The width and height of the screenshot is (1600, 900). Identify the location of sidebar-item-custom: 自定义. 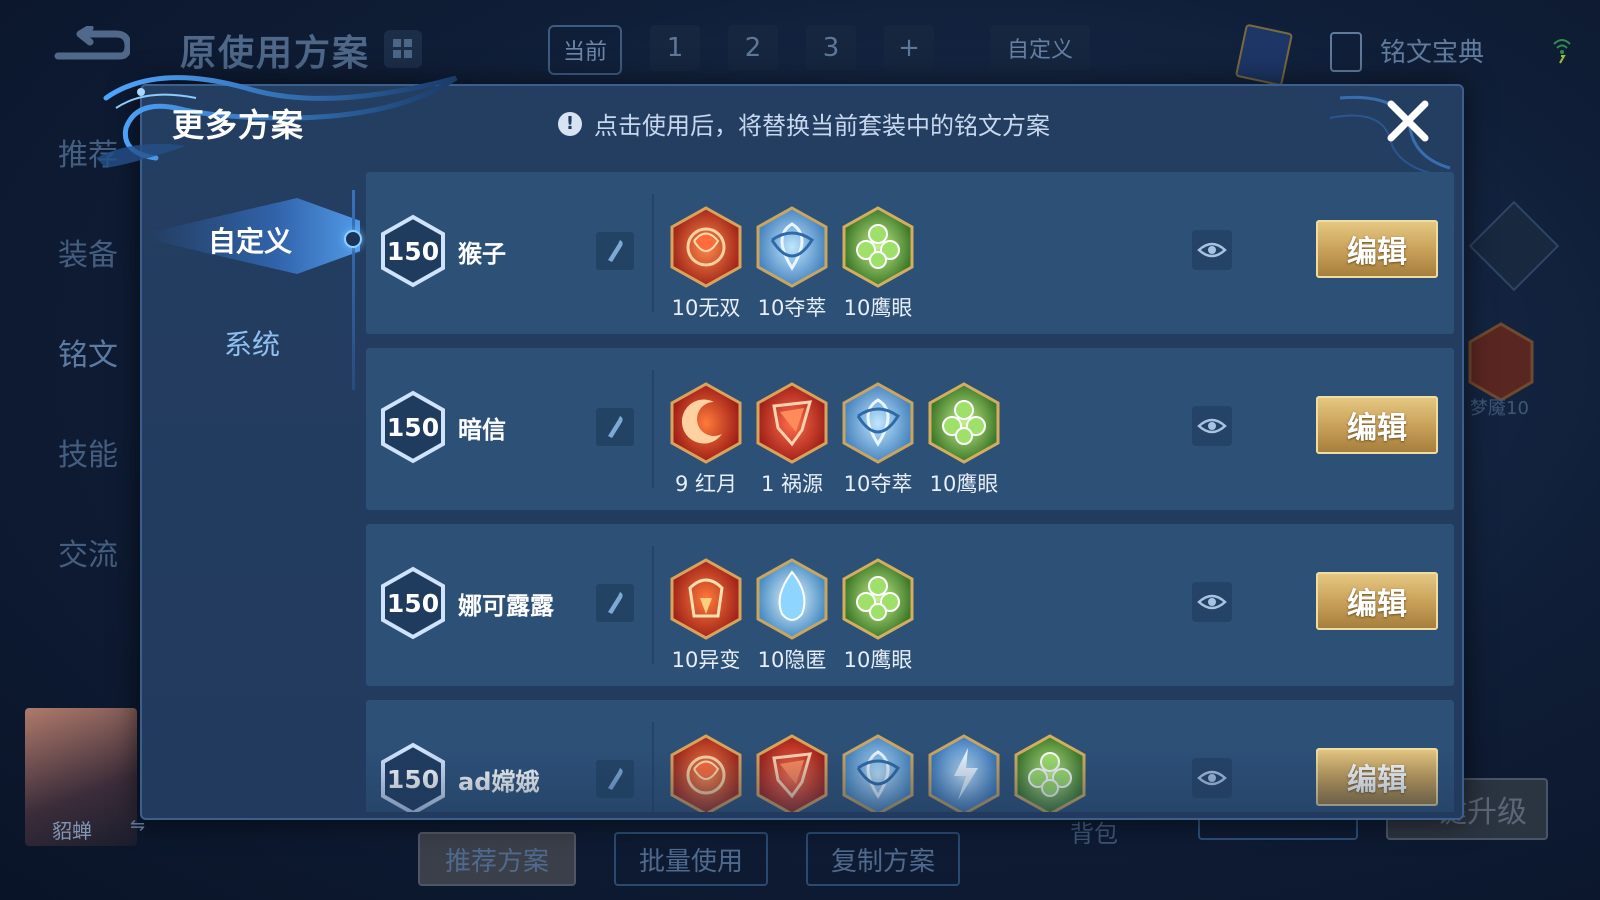
(250, 240).